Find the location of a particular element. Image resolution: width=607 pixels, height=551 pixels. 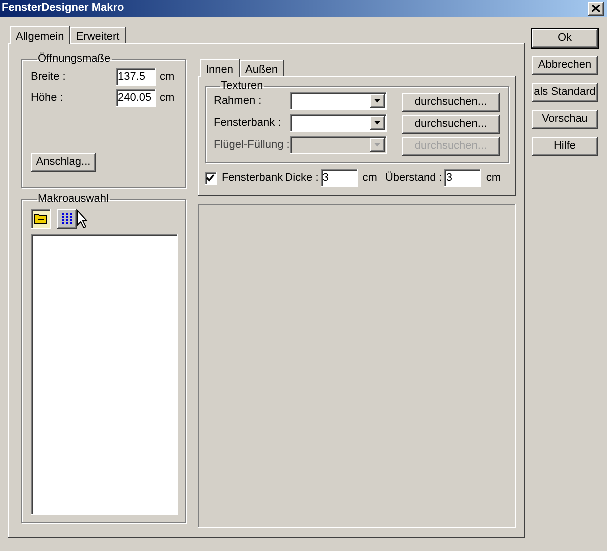

field-label: Rahmen : is located at coordinates (238, 101).